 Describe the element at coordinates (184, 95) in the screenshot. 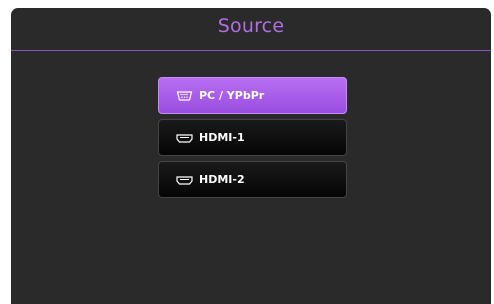

I see `vga-port-icon` at that location.